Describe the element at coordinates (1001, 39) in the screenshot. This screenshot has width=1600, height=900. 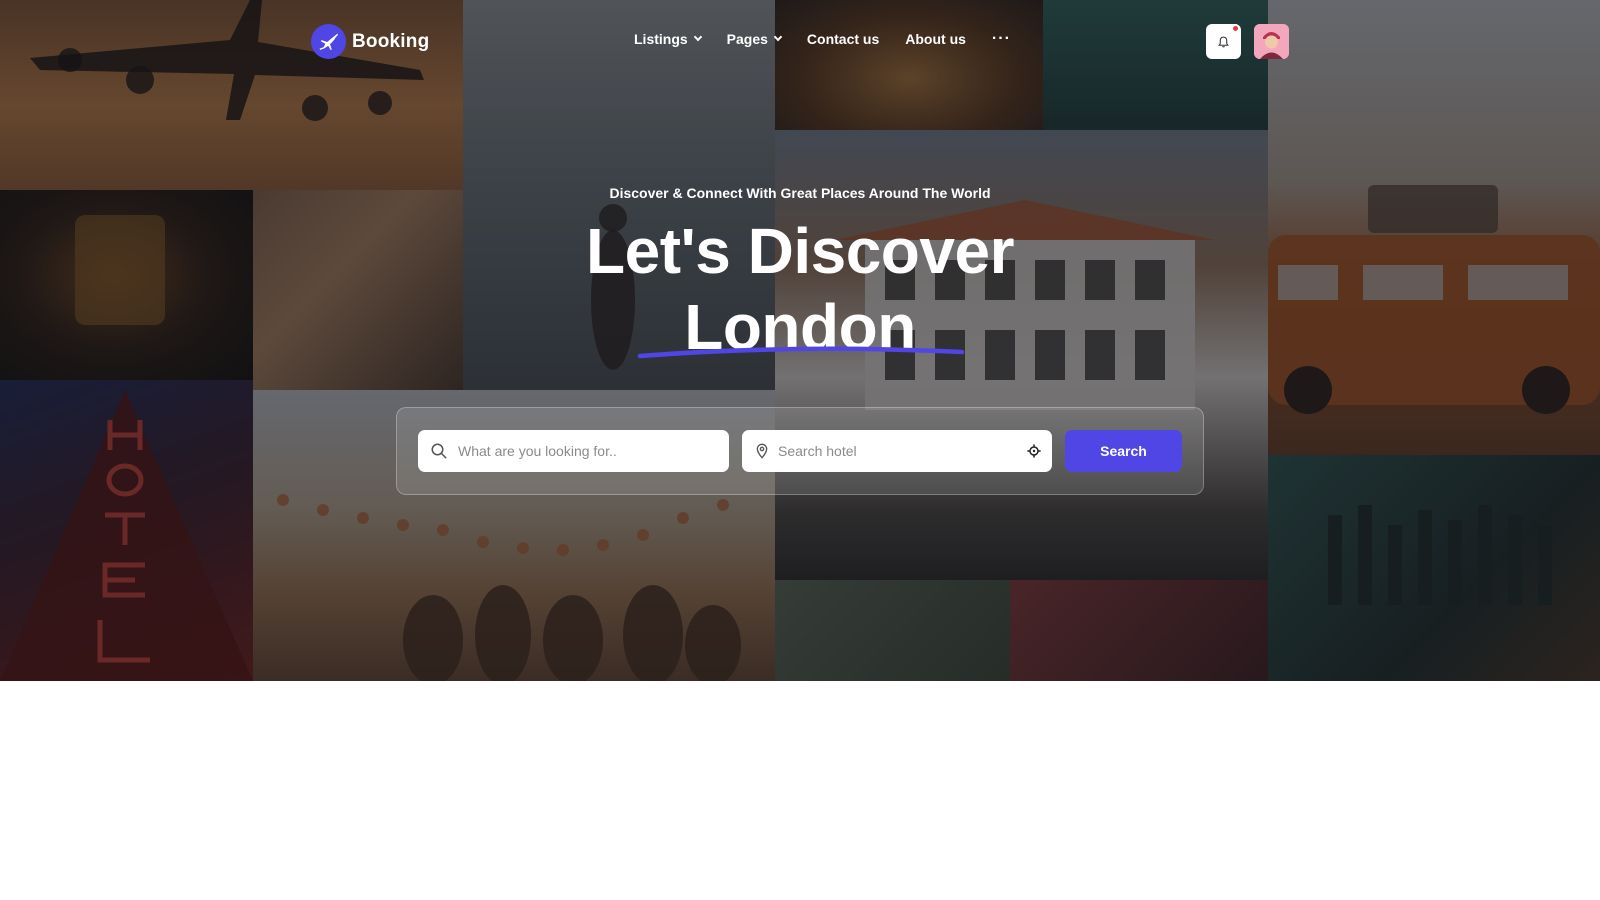
I see `more-menu-button: ···` at that location.